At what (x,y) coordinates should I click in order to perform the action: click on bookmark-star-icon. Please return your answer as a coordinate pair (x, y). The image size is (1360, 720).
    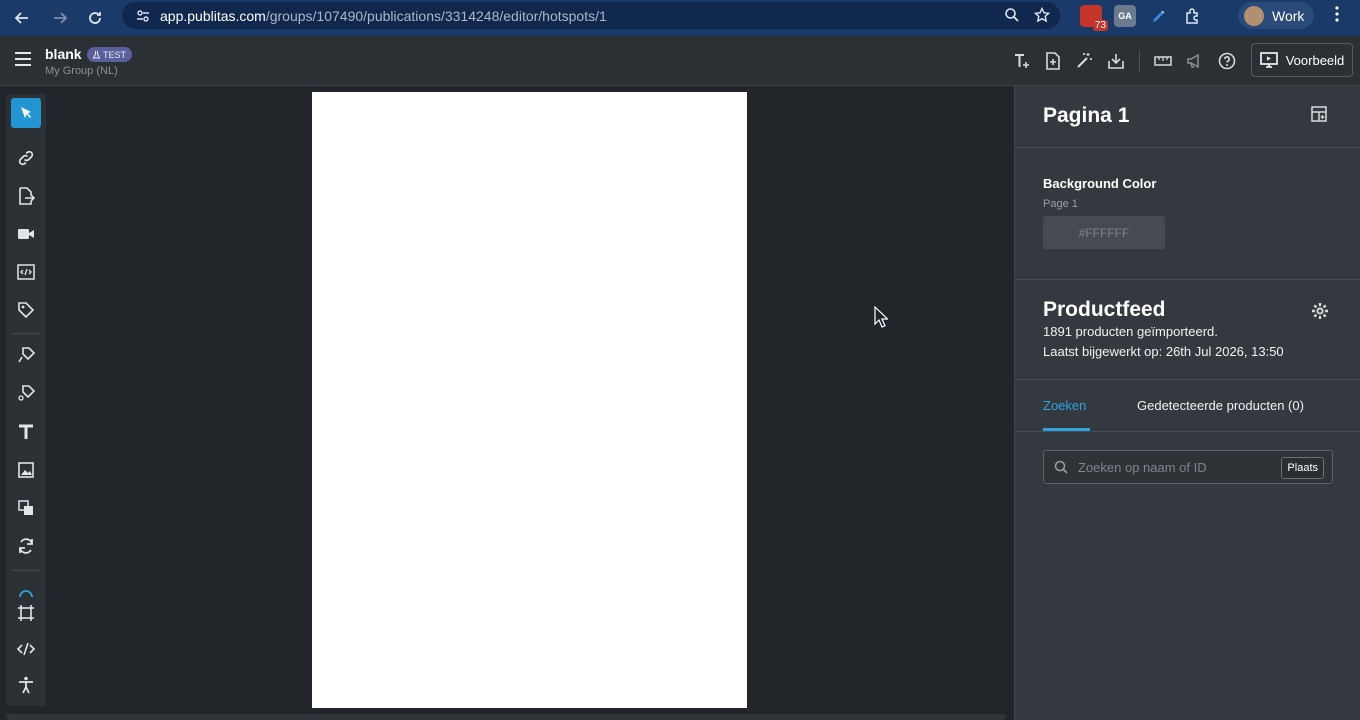
    Looking at the image, I should click on (1042, 15).